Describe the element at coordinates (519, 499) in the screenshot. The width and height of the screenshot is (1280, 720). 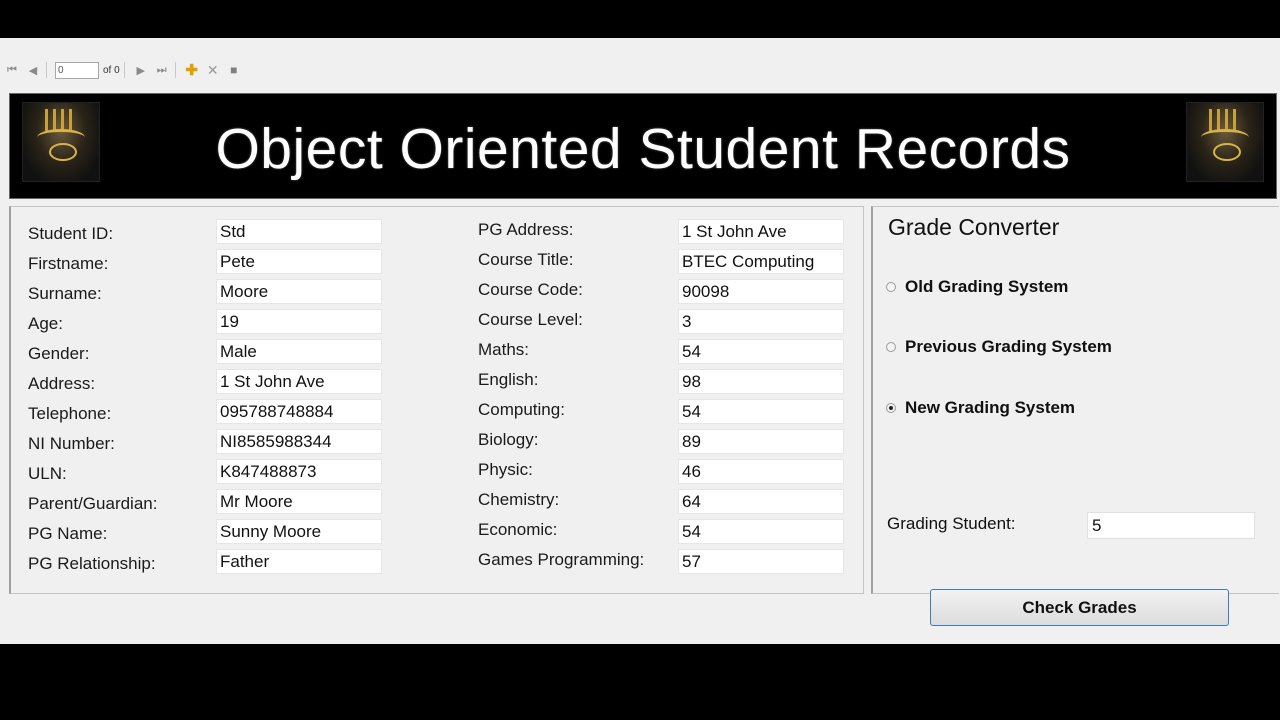
I see `chemistry-label: Chemistry:` at that location.